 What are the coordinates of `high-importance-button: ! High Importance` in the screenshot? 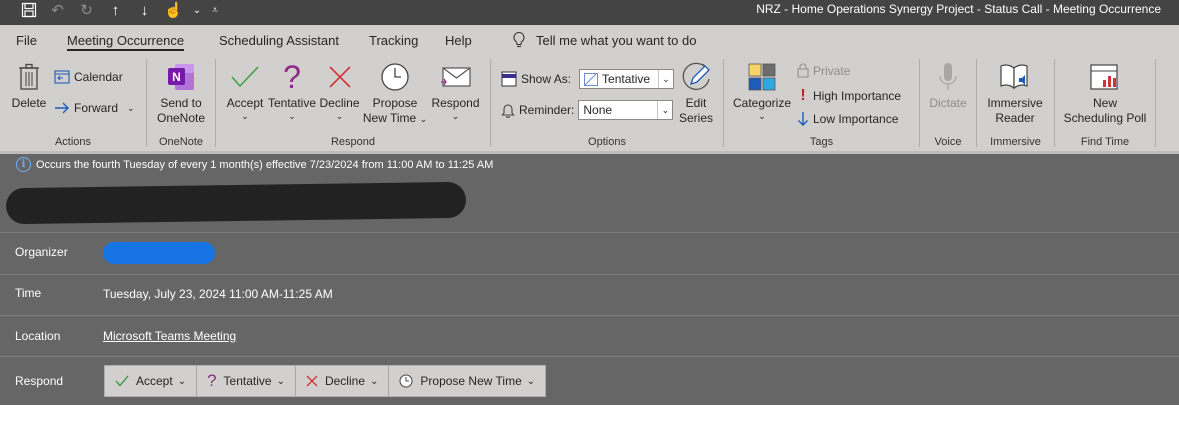 It's located at (849, 96).